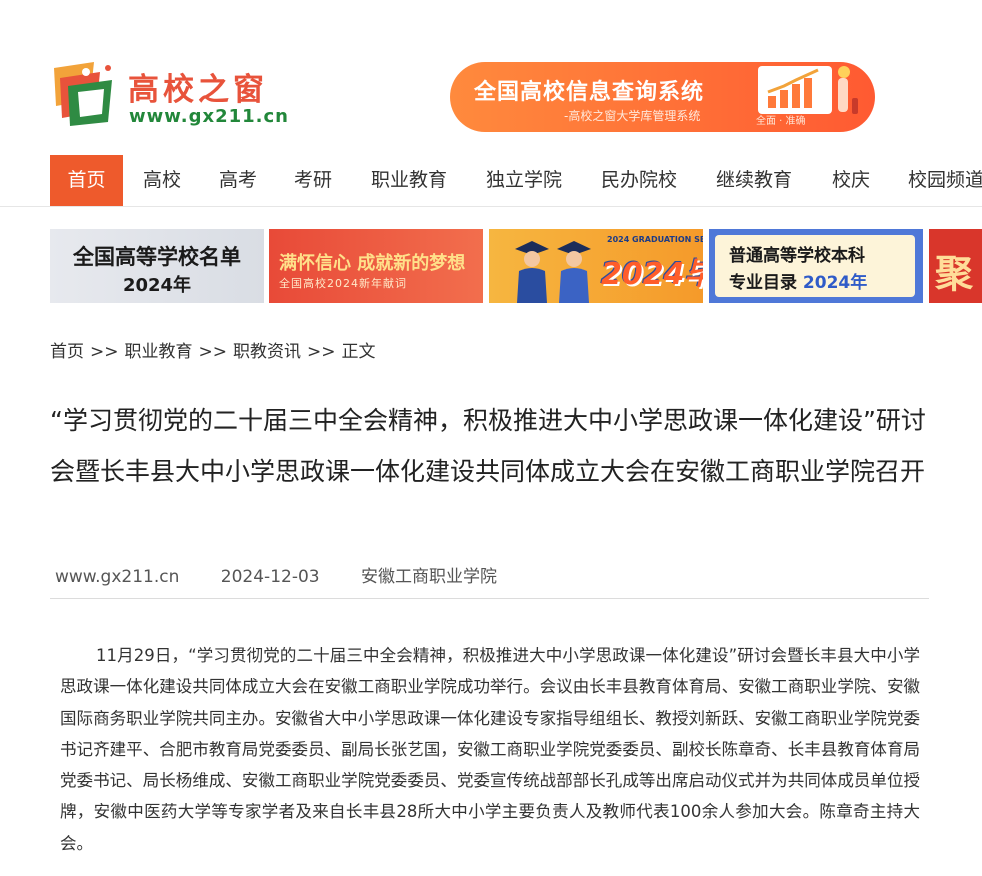 This screenshot has height=876, width=982. Describe the element at coordinates (343, 283) in the screenshot. I see `banner-new-year-subtitle: 全国高校2024新年献词` at that location.